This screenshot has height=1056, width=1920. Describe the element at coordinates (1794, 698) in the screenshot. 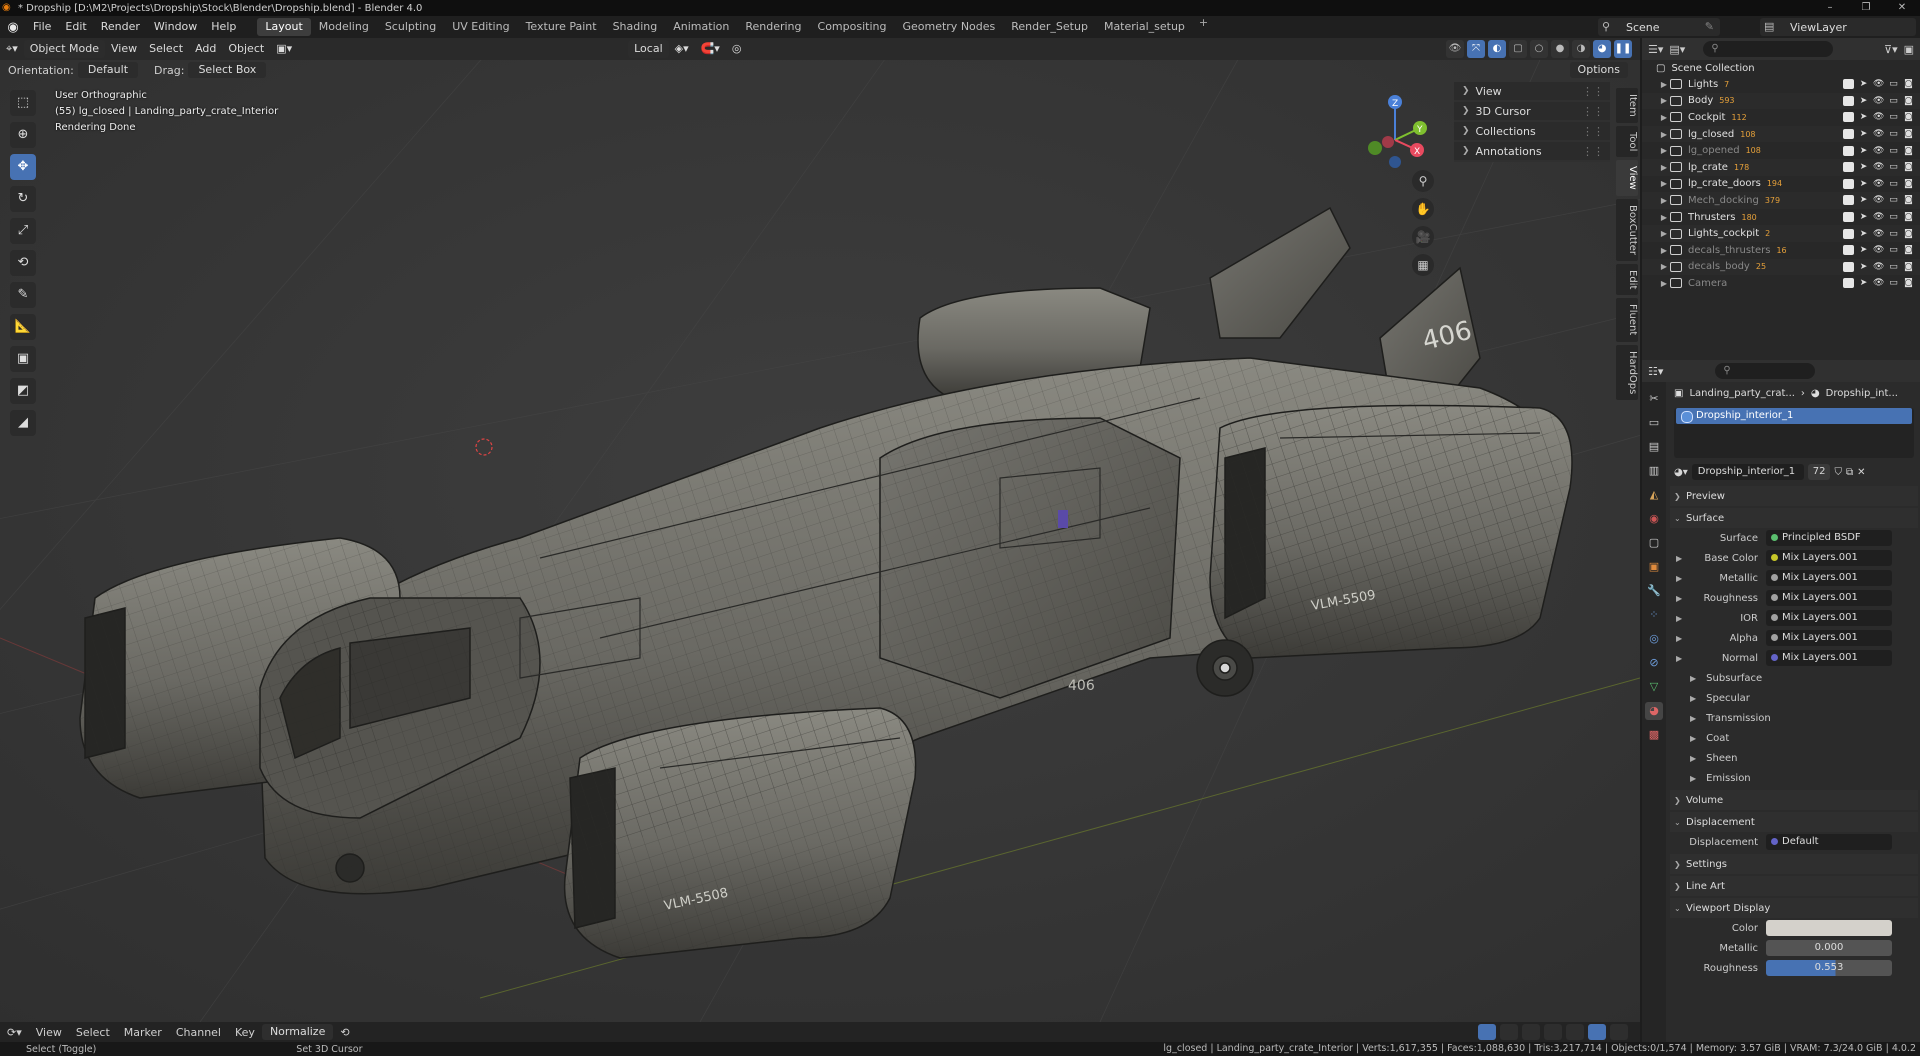

I see `shader-subpanel: ▶ Specular` at that location.